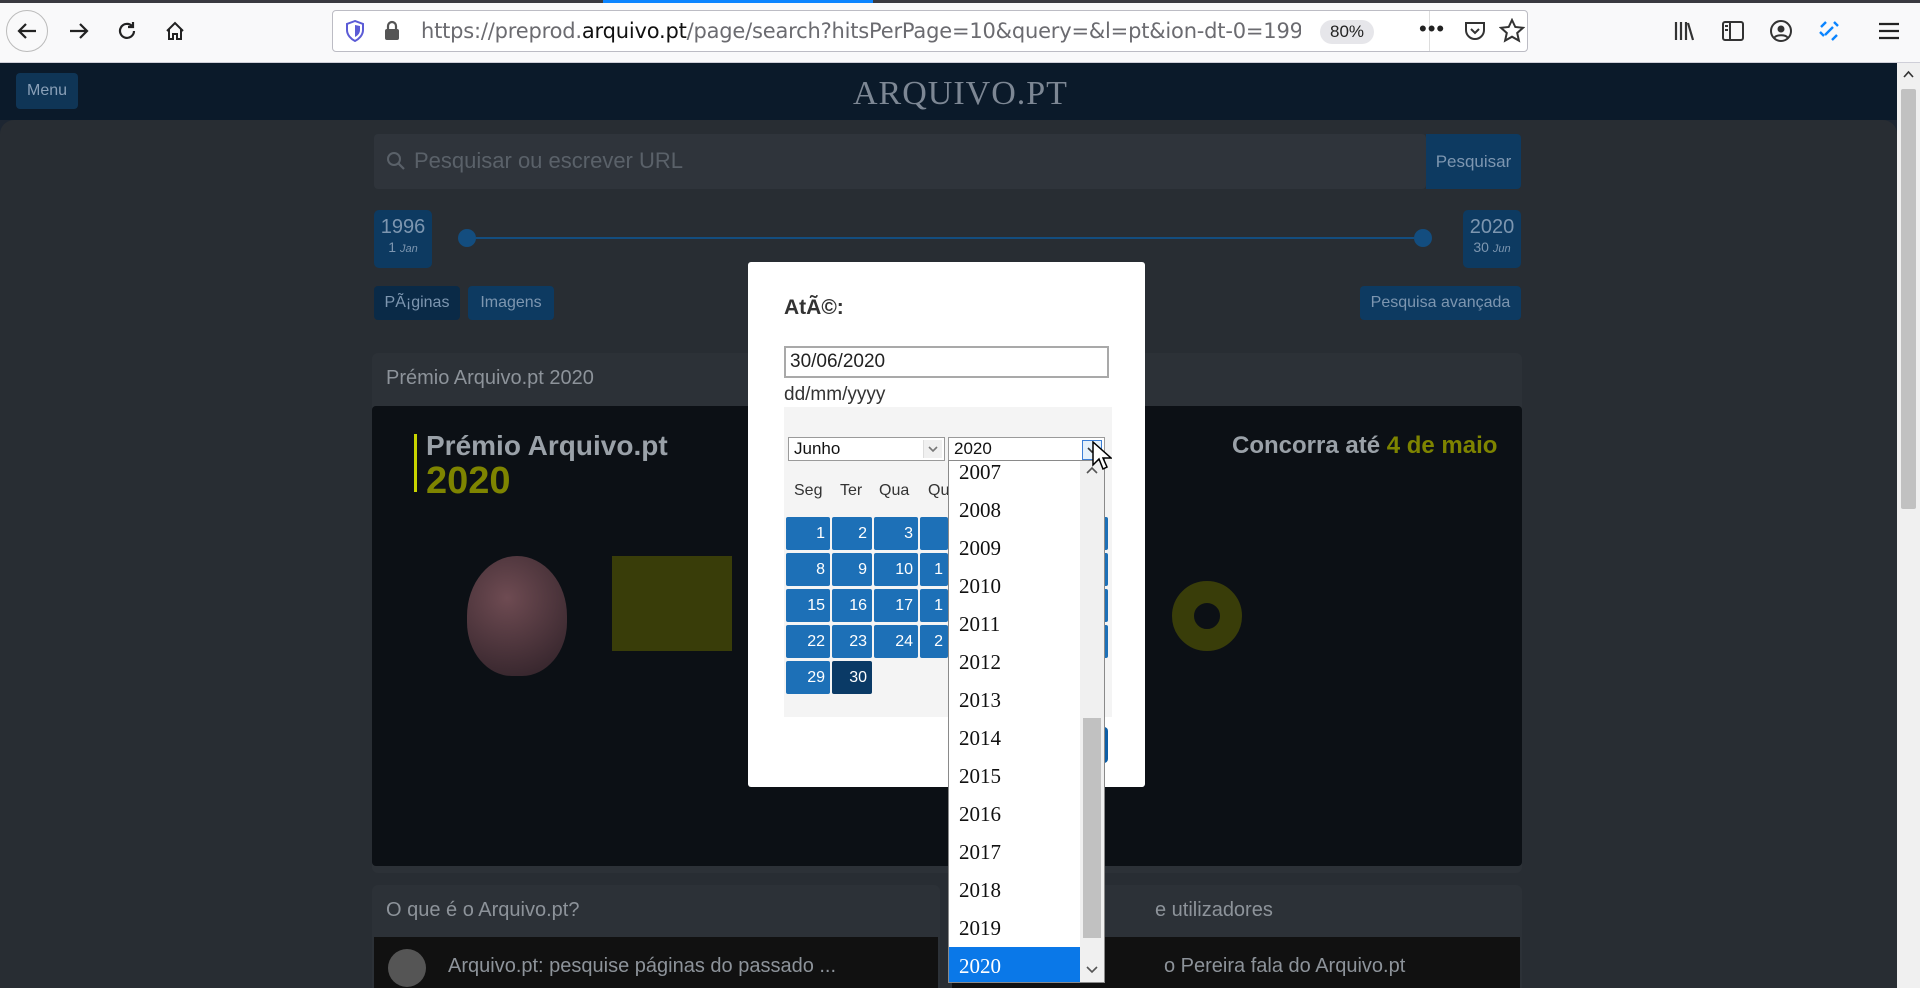  What do you see at coordinates (1014, 776) in the screenshot?
I see `year-option: 2015` at bounding box center [1014, 776].